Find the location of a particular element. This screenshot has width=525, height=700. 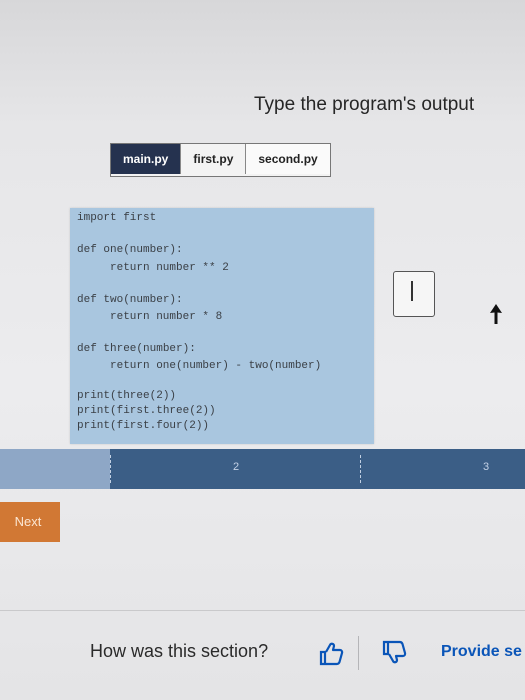

code-line: print(first.three(2)) is located at coordinates (146, 411).